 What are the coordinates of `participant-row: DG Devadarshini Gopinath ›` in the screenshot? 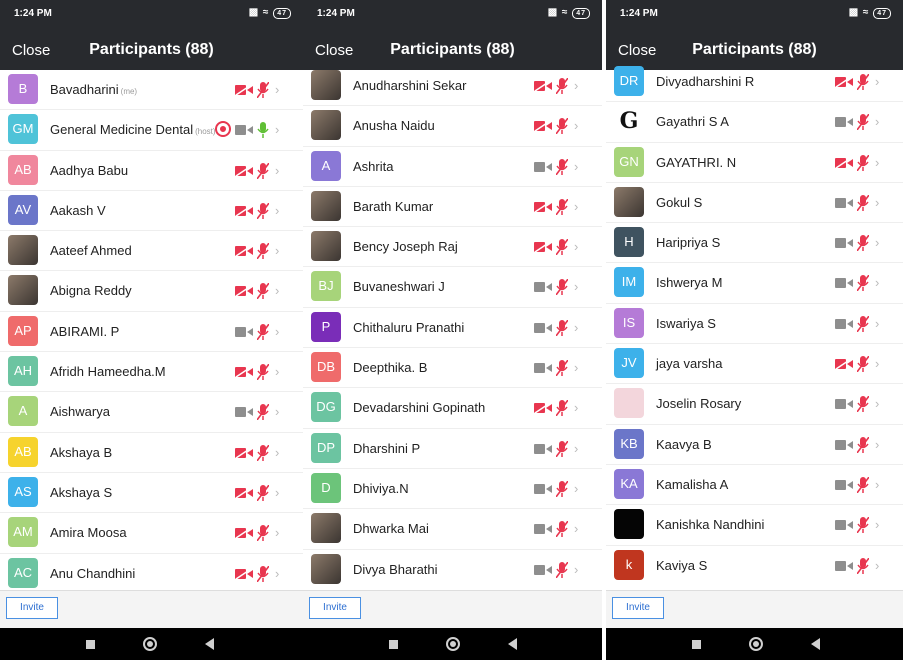 It's located at (452, 408).